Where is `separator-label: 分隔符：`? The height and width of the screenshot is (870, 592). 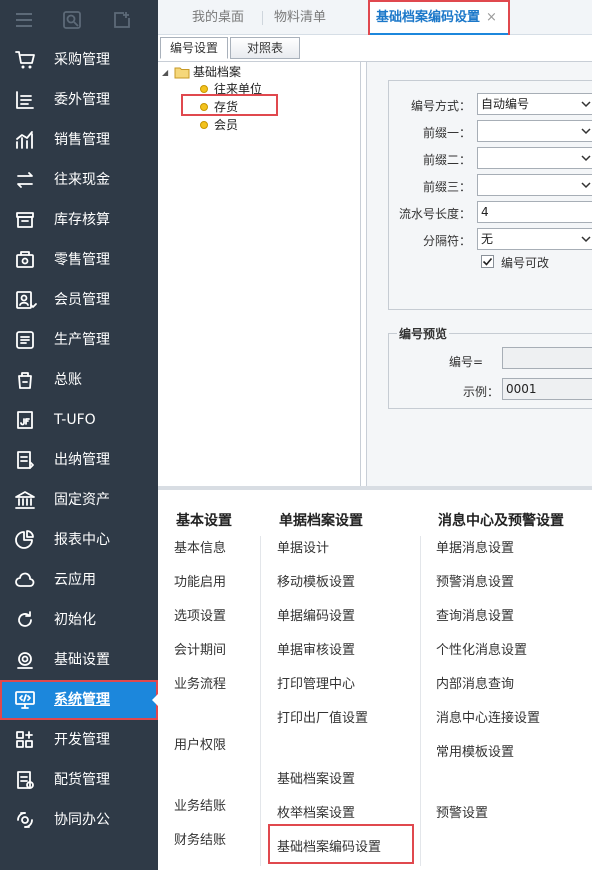 separator-label: 分隔符： is located at coordinates (446, 241).